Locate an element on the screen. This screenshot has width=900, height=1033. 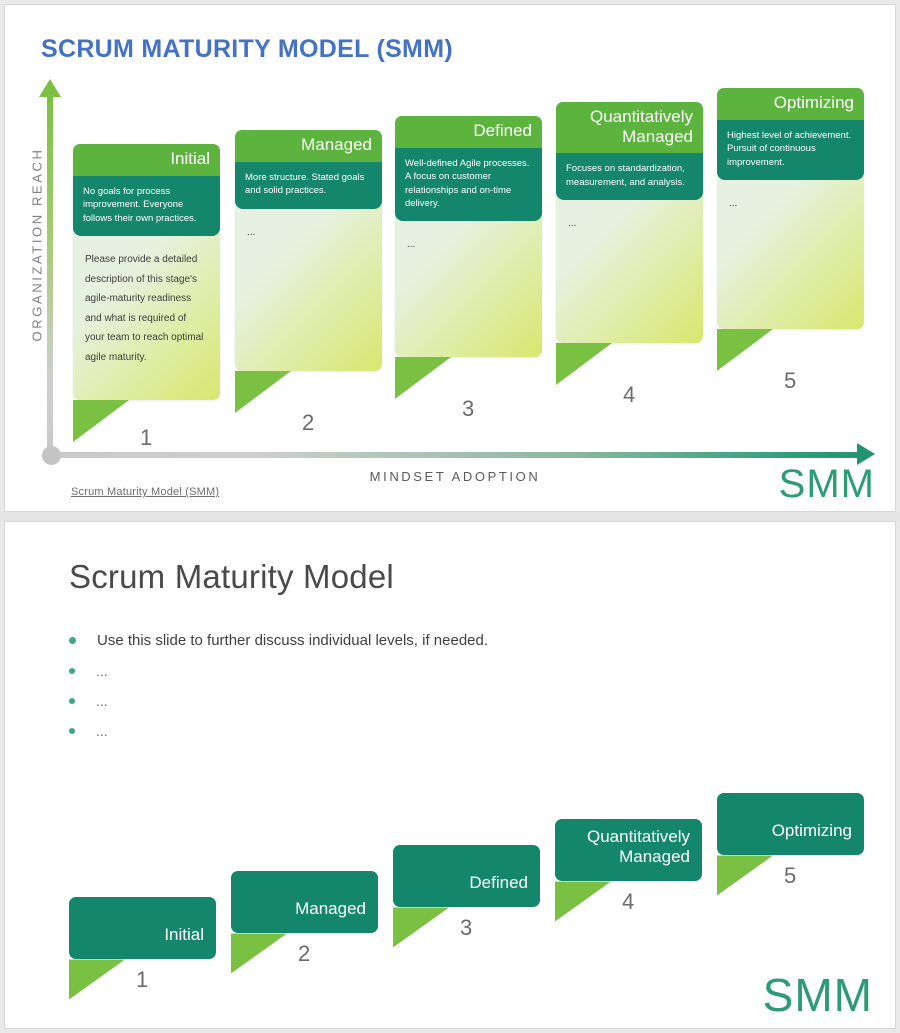
maturity-card-5-tail is located at coordinates (745, 350).